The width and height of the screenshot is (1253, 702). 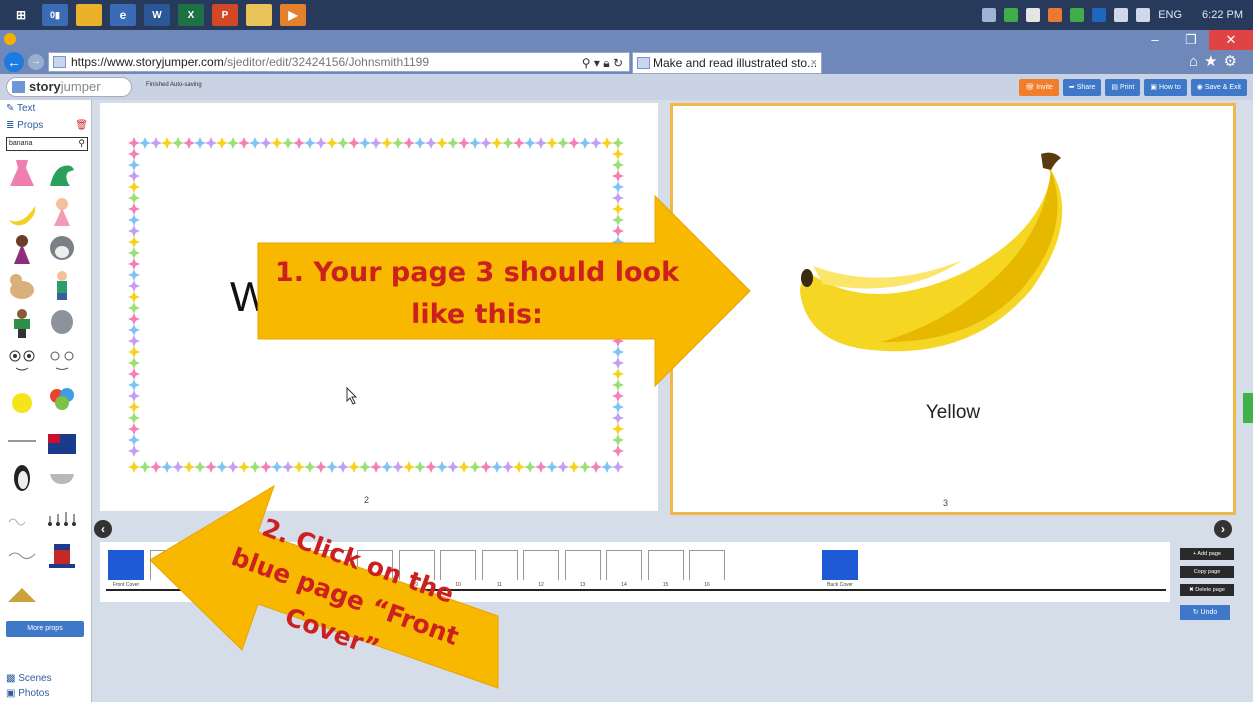 What do you see at coordinates (352, 396) in the screenshot?
I see `mouse-cursor-icon` at bounding box center [352, 396].